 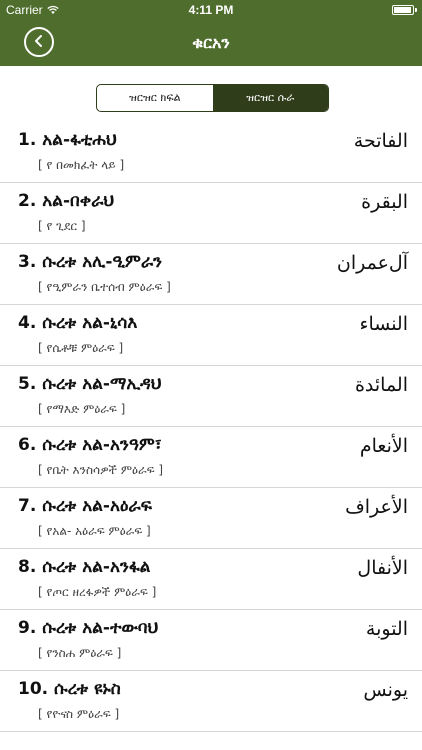 I want to click on list-item: 10. ሱረቱ ዩኑስ يونس [ የዮናስ ምዕራፍ ], so click(x=211, y=701).